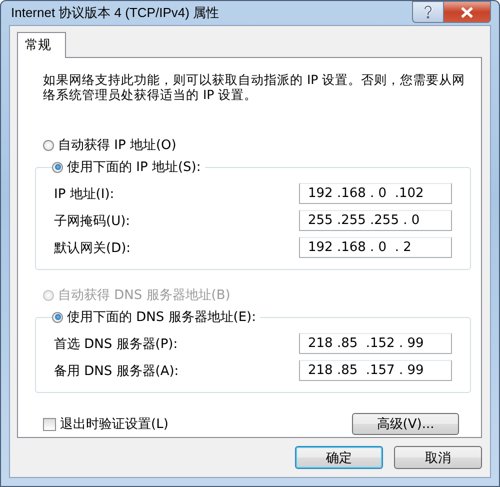 Image resolution: width=500 pixels, height=487 pixels. I want to click on field-label: 首选 DNS 服务器(P):, so click(116, 344).